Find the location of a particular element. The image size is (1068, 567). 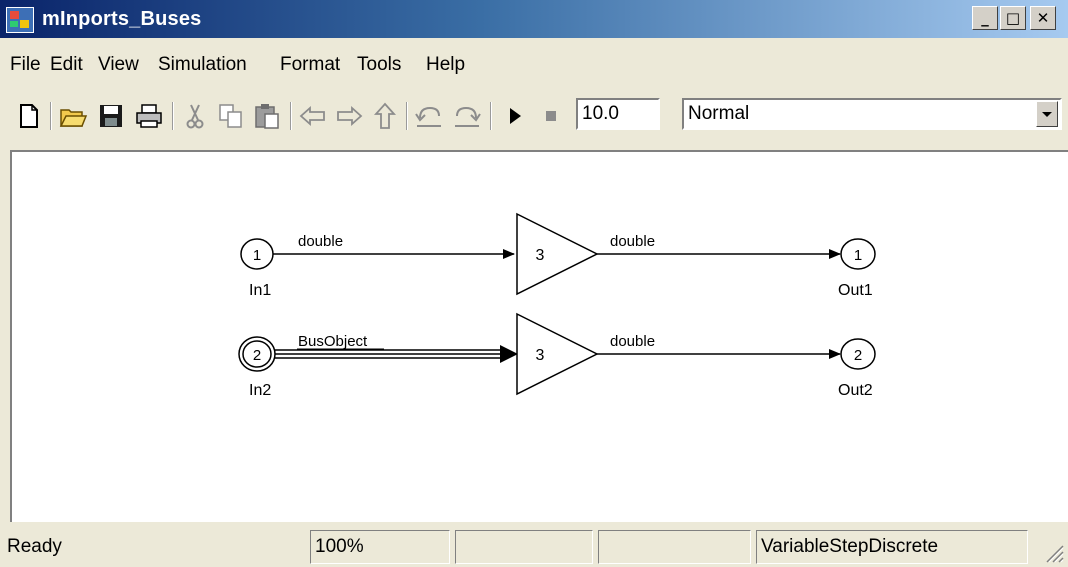

signal-label-gain1-out1: double is located at coordinates (632, 241).